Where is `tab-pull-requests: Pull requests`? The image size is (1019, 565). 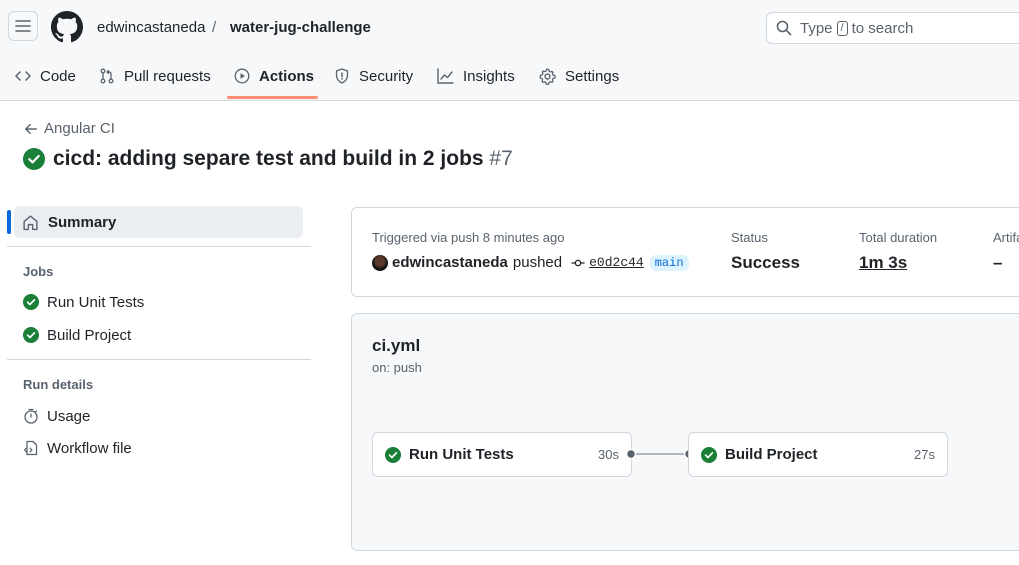 tab-pull-requests: Pull requests is located at coordinates (155, 76).